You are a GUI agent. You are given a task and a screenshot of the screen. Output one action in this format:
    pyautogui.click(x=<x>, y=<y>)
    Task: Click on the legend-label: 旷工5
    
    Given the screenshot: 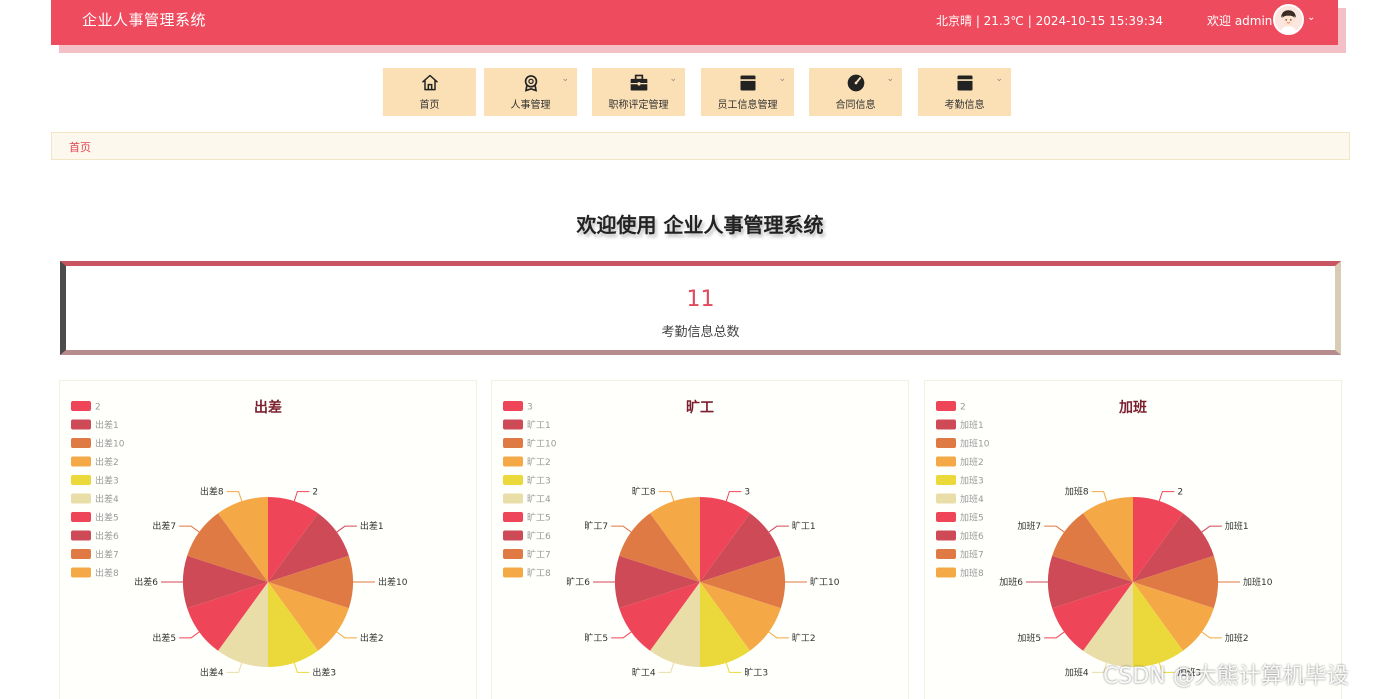 What is the action you would take?
    pyautogui.click(x=539, y=518)
    